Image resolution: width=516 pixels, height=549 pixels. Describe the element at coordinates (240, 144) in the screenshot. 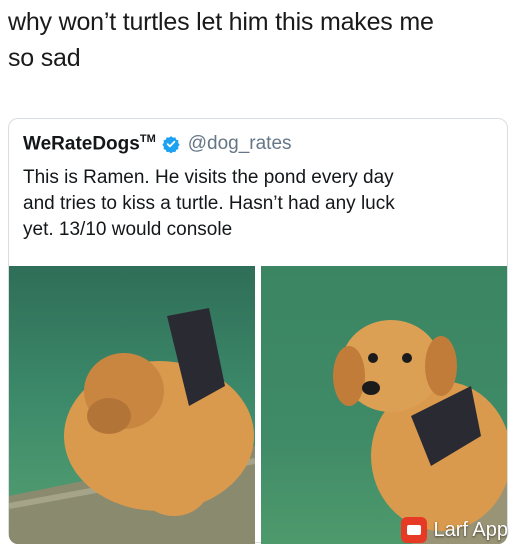

I see `tweet-handle: @dog_rates` at that location.